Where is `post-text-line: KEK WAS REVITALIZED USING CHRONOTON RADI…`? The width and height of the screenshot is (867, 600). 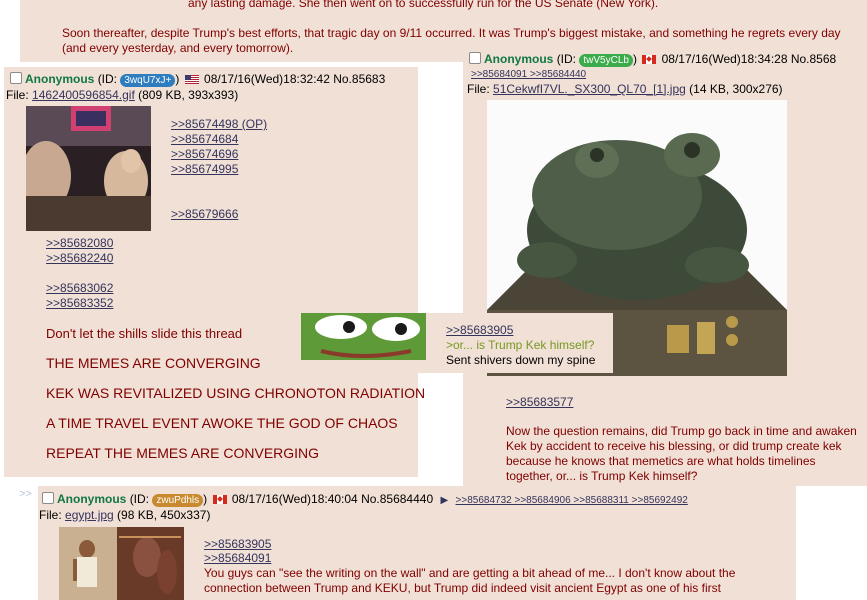
post-text-line: KEK WAS REVITALIZED USING CHRONOTON RADI… is located at coordinates (236, 393).